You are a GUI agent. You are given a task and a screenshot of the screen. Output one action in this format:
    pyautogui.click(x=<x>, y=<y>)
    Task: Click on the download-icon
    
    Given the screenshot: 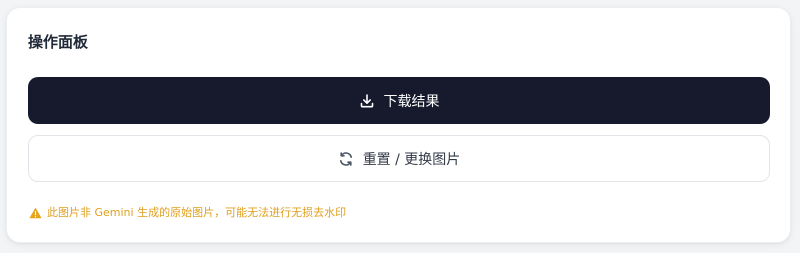 What is the action you would take?
    pyautogui.click(x=367, y=101)
    